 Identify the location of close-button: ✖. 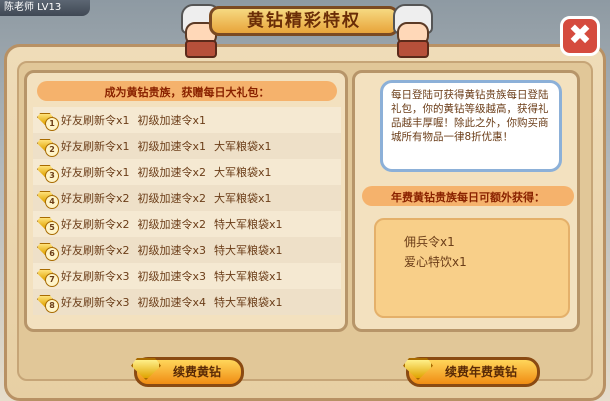
(580, 36).